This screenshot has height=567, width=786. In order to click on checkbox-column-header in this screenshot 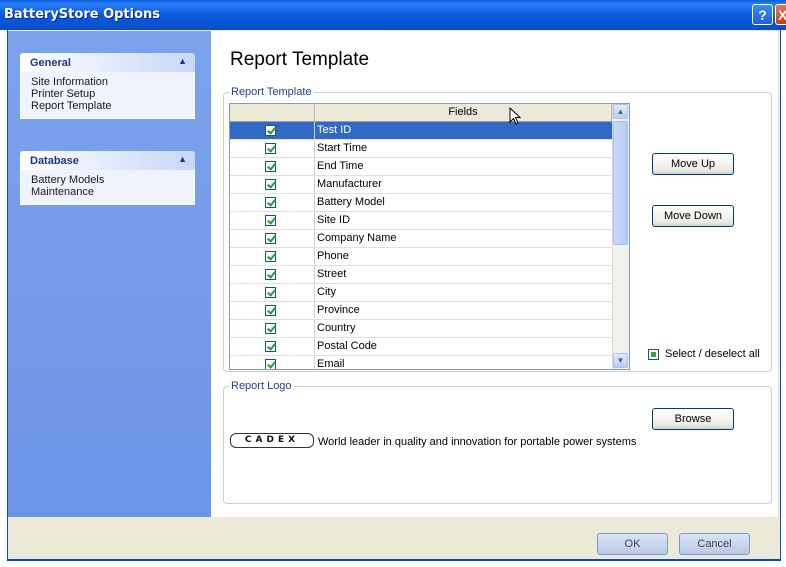, I will do `click(272, 112)`.